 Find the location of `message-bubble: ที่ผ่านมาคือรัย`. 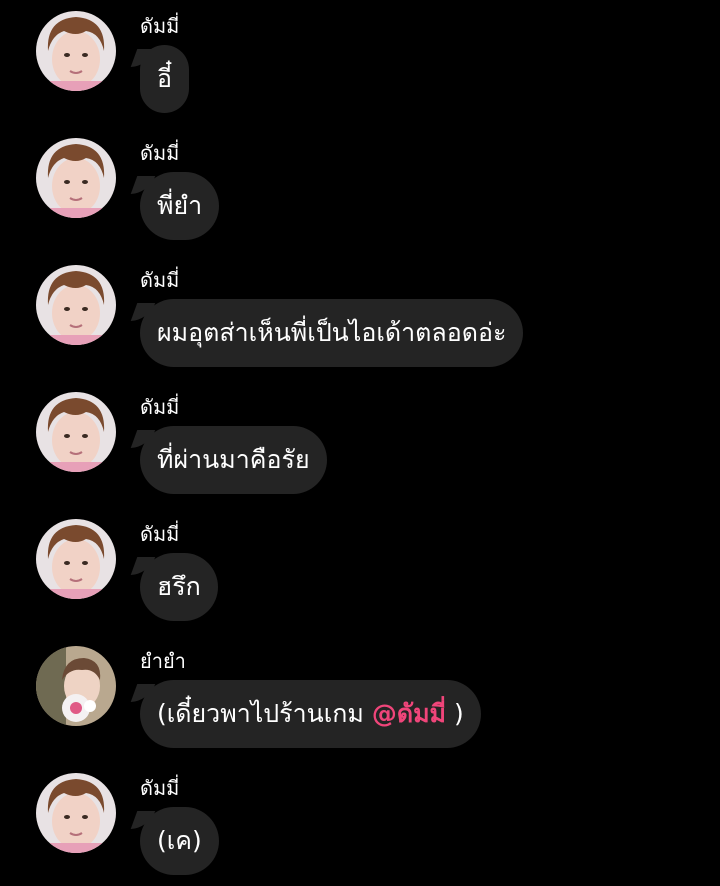

message-bubble: ที่ผ่านมาคือรัย is located at coordinates (233, 460).